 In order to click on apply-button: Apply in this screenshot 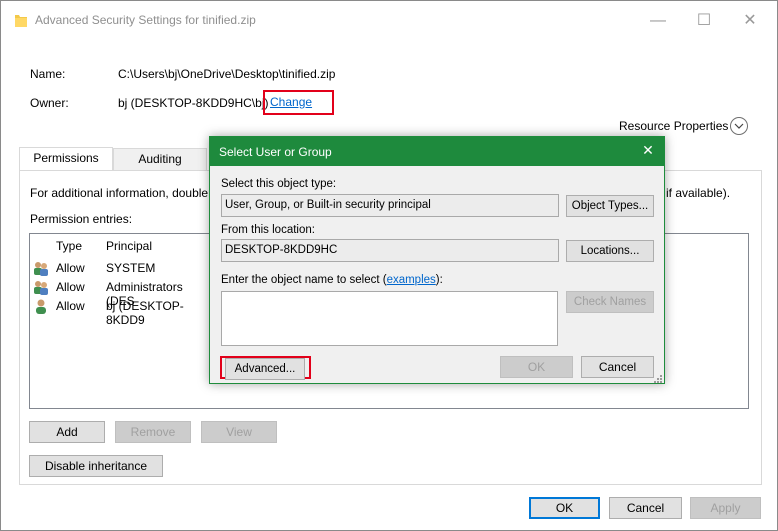, I will do `click(725, 508)`.